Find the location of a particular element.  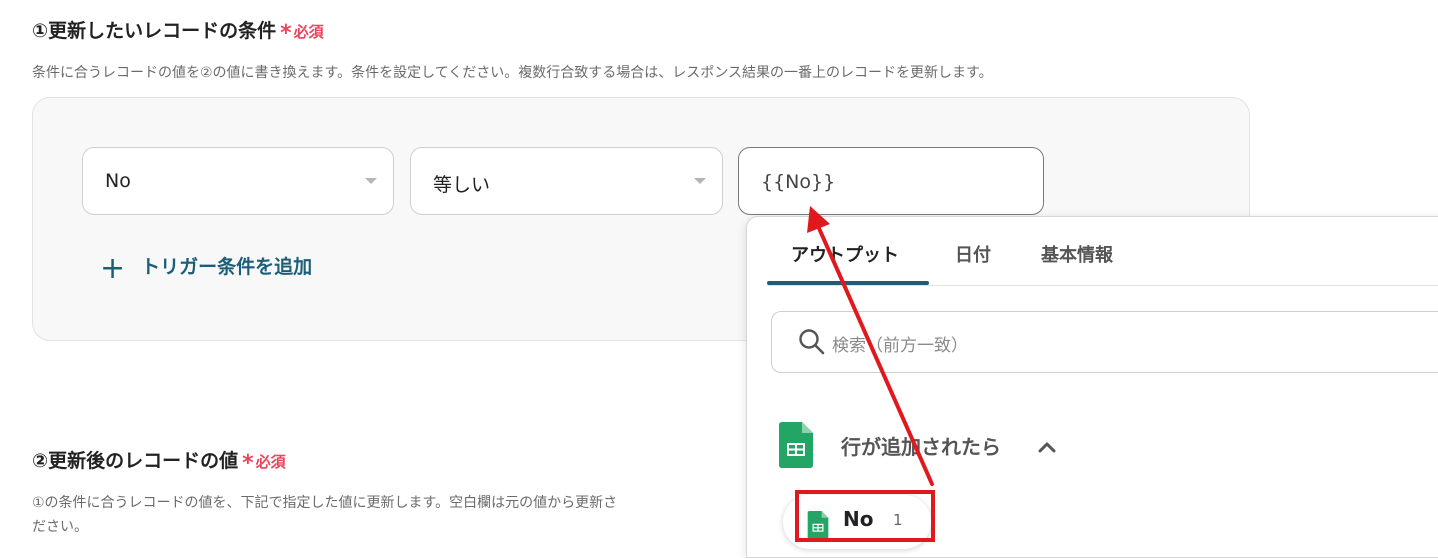

tab-date: 日付 is located at coordinates (973, 254).